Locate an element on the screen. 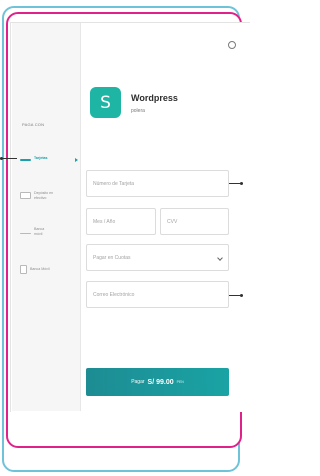 Image resolution: width=320 pixels, height=476 pixels. sidebar-heading: PAGA CON is located at coordinates (33, 124).